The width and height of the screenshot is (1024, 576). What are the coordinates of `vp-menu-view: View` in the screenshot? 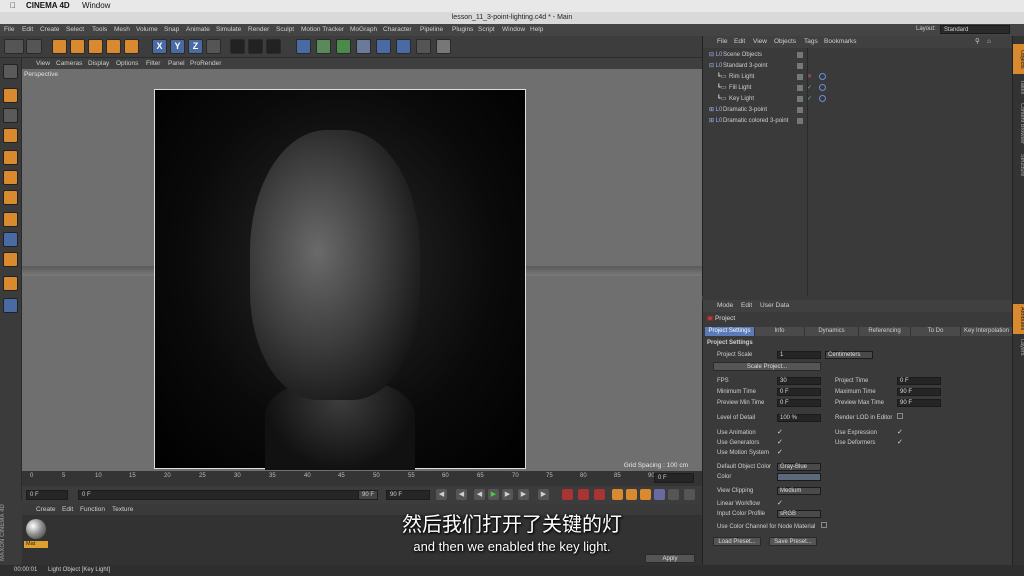 It's located at (43, 63).